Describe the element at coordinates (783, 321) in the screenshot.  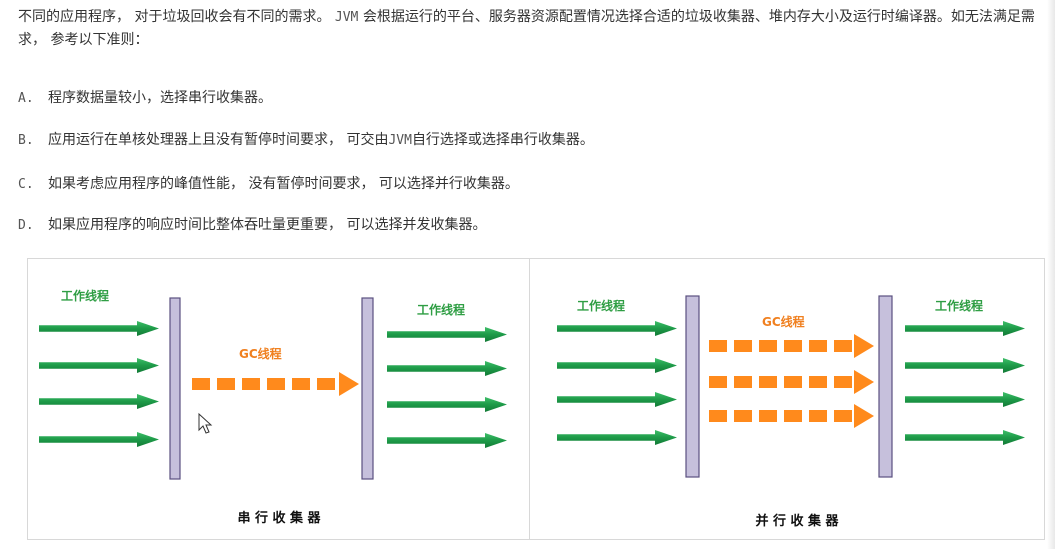
I see `parallel-gc-thread-label: GC线程` at that location.